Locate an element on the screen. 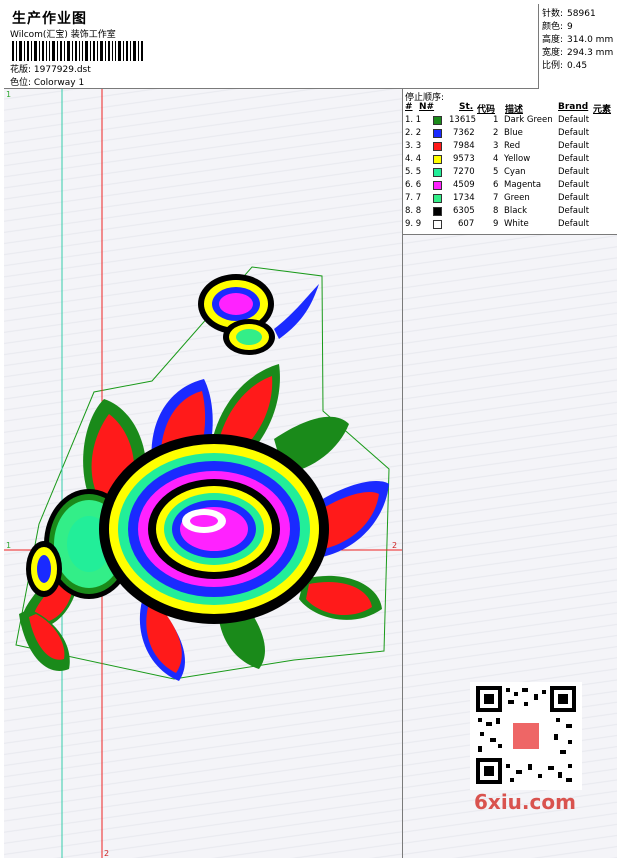  guide-label-h1: 1 is located at coordinates (8, 545).